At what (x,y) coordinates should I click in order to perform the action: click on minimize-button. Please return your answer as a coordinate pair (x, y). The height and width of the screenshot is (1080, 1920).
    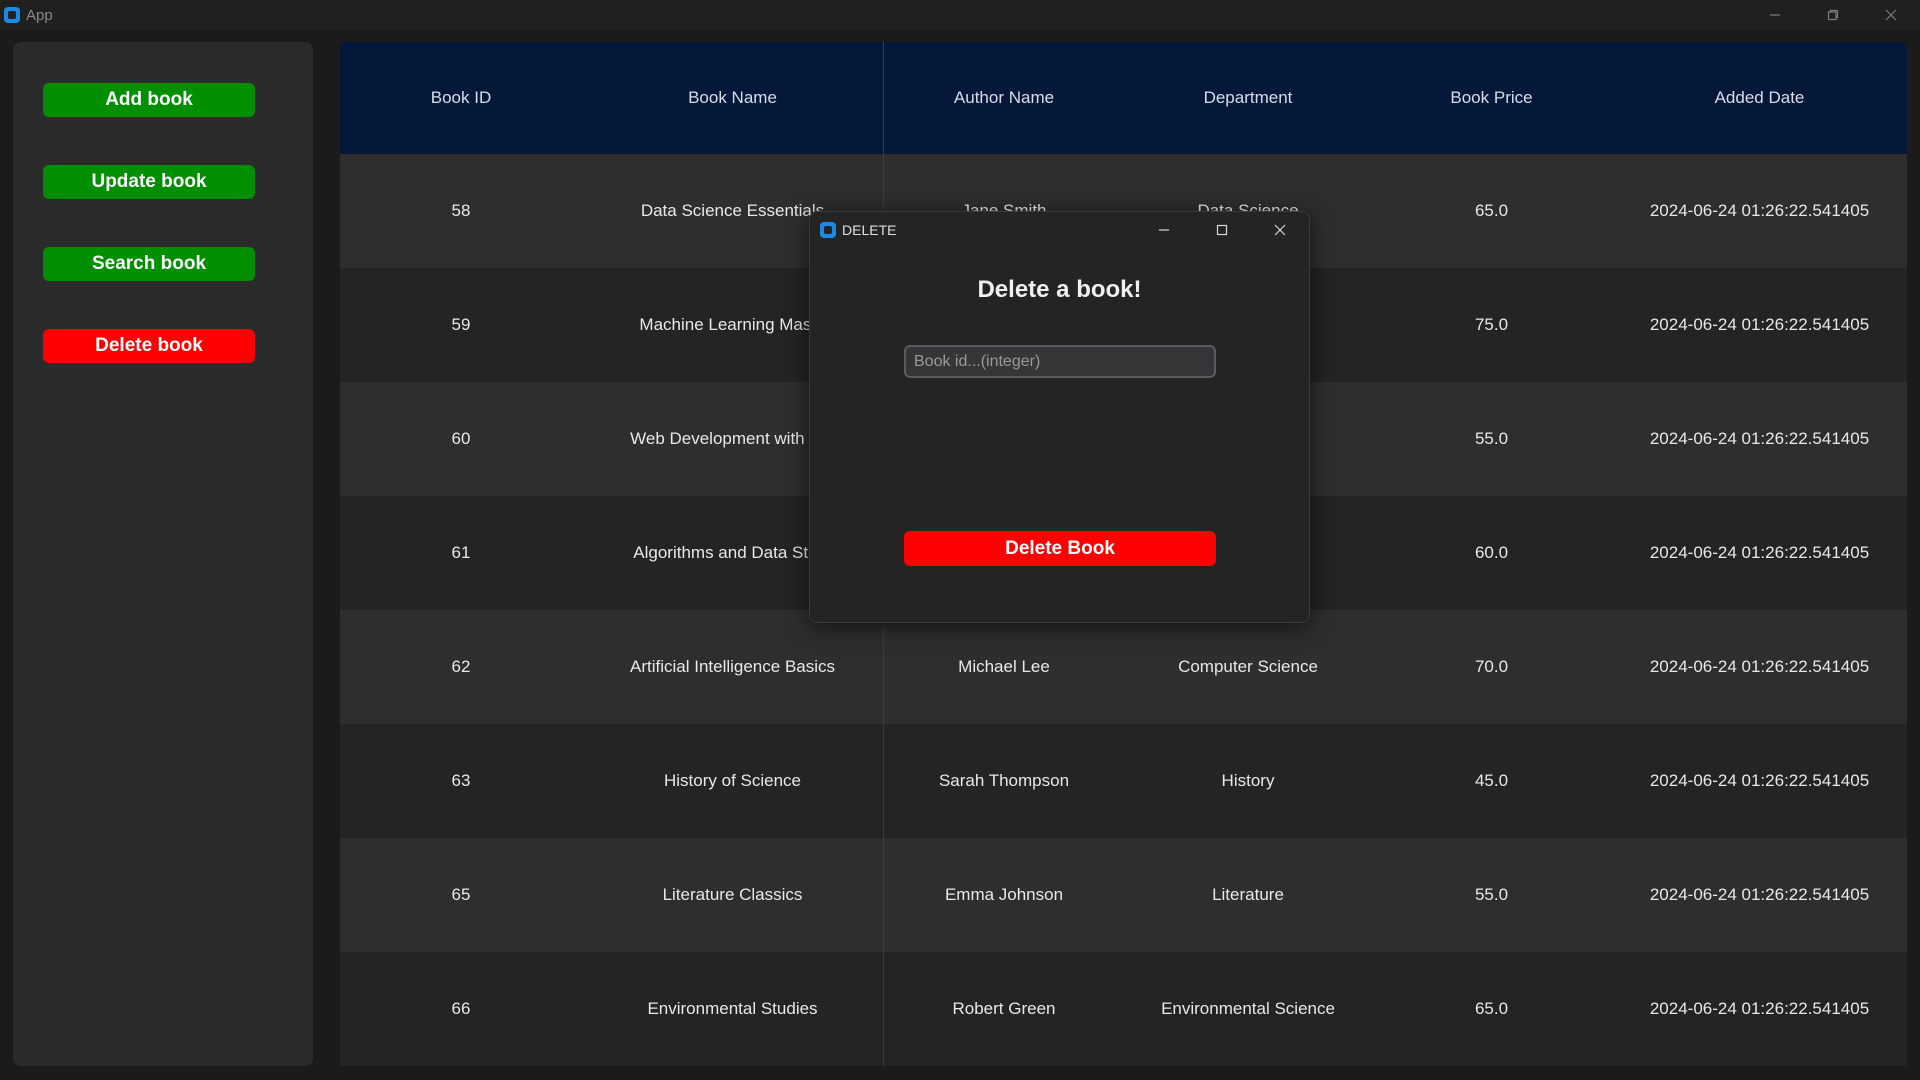
    Looking at the image, I should click on (1775, 15).